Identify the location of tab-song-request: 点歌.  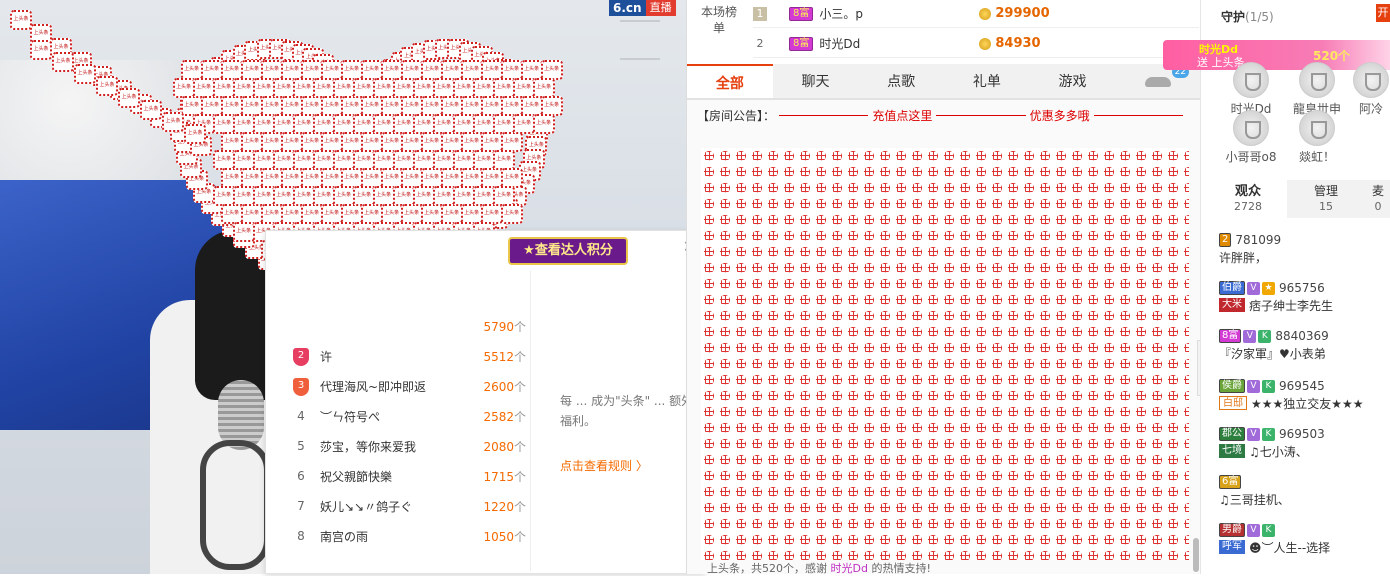
(901, 81).